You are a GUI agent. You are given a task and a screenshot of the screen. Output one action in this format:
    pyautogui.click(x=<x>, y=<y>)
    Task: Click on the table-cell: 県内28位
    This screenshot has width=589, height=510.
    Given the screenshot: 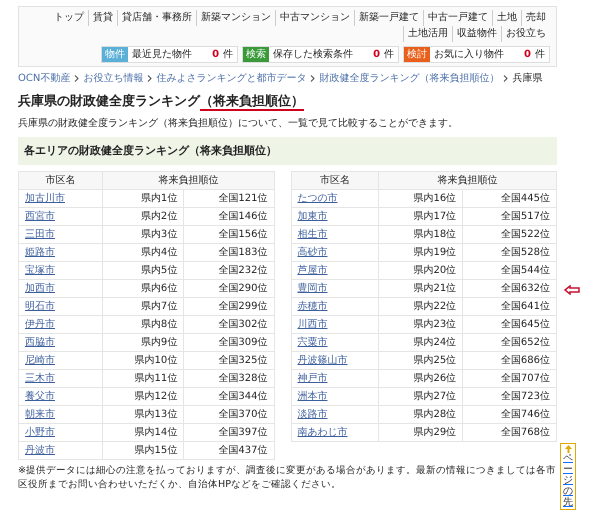 What is the action you would take?
    pyautogui.click(x=420, y=415)
    